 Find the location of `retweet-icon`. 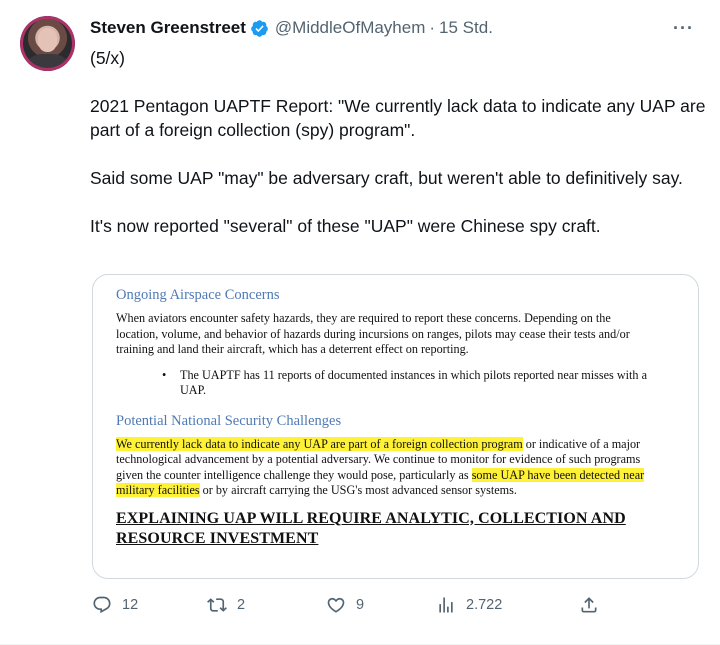

retweet-icon is located at coordinates (217, 605).